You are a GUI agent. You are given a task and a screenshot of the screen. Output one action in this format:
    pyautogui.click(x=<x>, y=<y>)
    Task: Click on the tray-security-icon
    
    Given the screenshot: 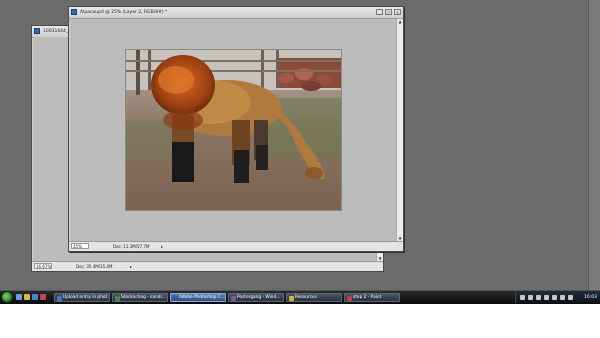 What is the action you would take?
    pyautogui.click(x=546, y=297)
    